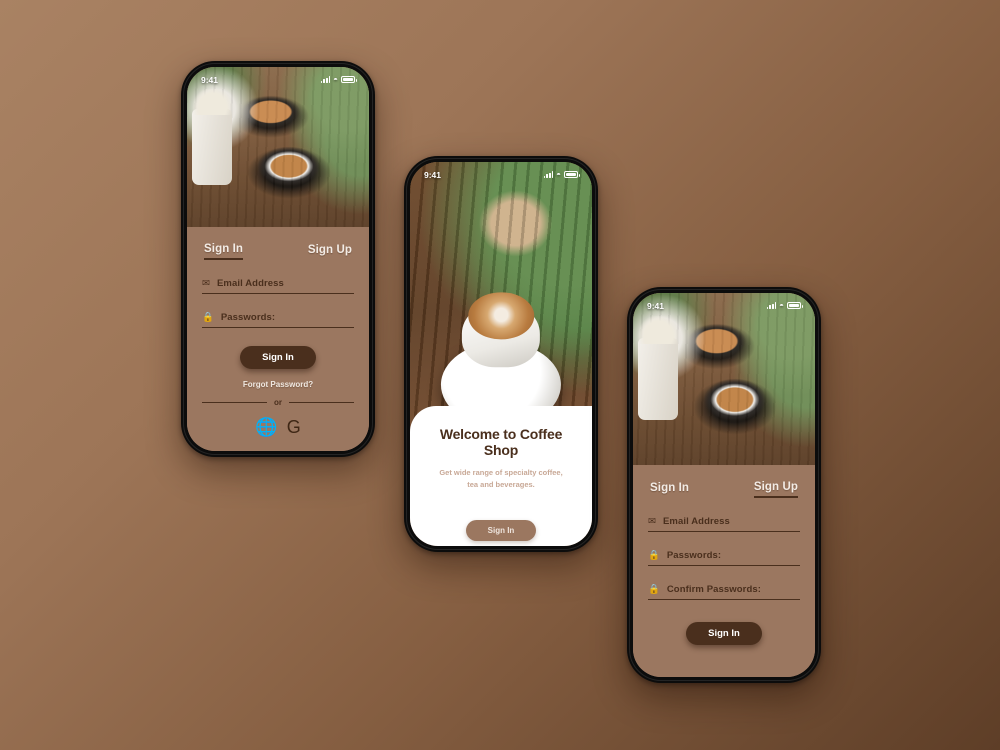 The height and width of the screenshot is (750, 1000). I want to click on divider-line-right, so click(321, 402).